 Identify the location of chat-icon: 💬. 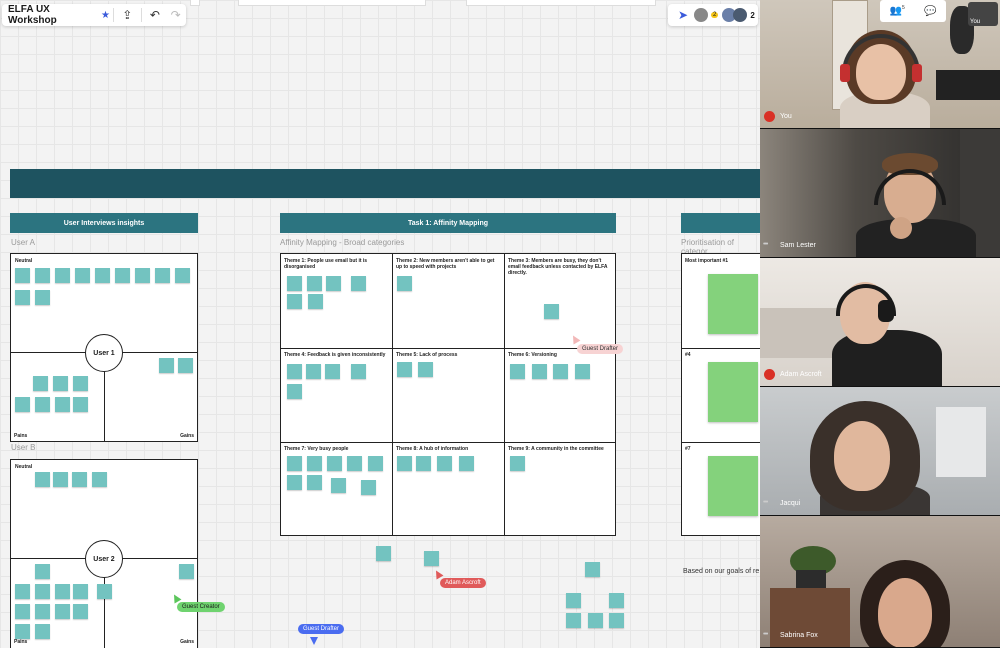
(930, 11).